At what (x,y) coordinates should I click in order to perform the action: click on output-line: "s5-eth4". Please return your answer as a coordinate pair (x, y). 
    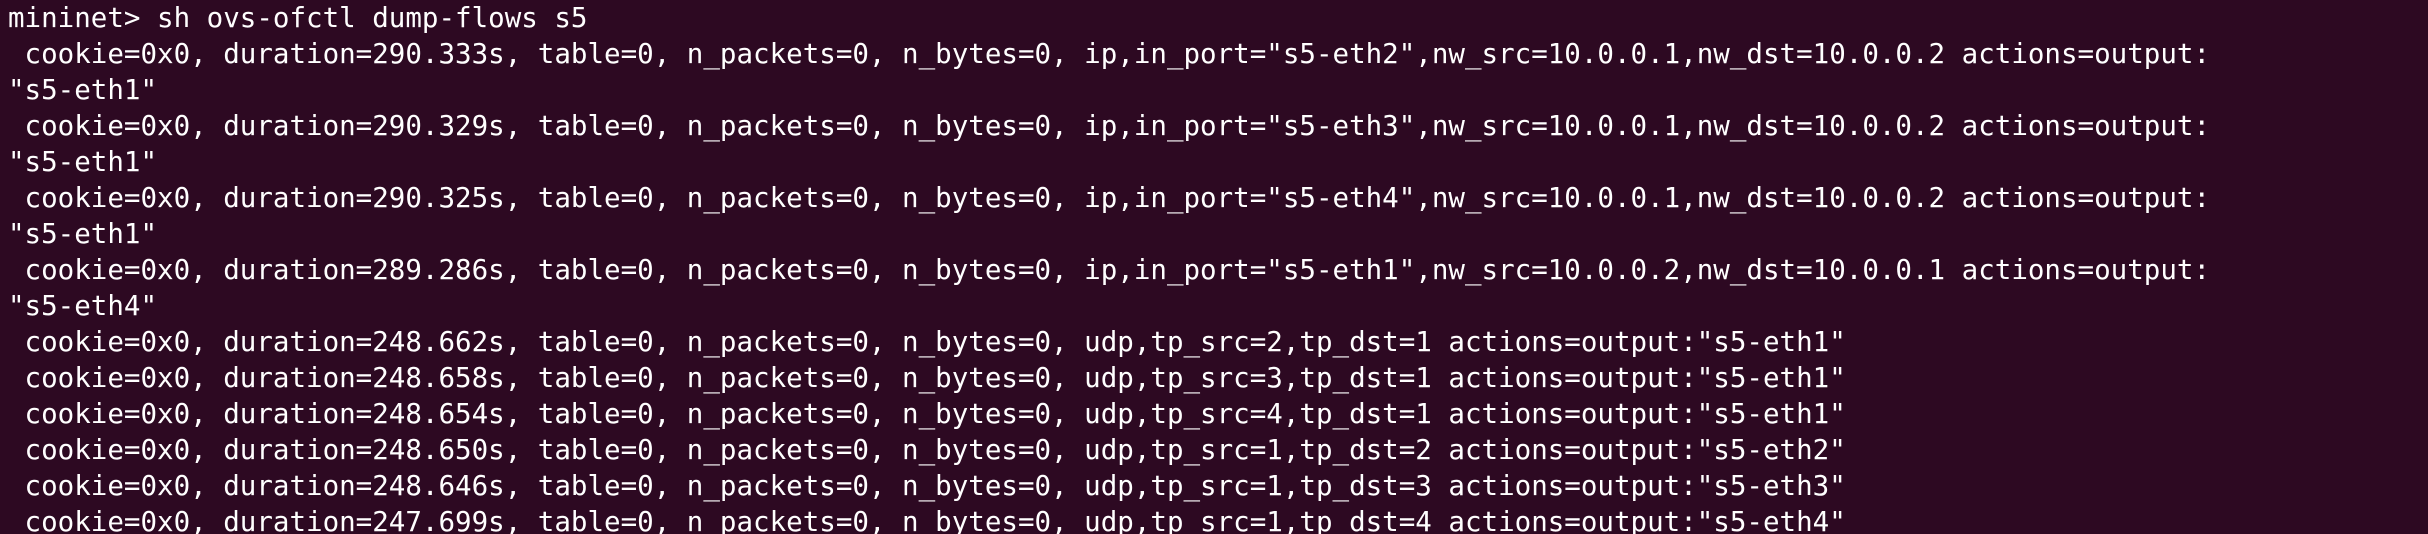
    Looking at the image, I should click on (83, 306).